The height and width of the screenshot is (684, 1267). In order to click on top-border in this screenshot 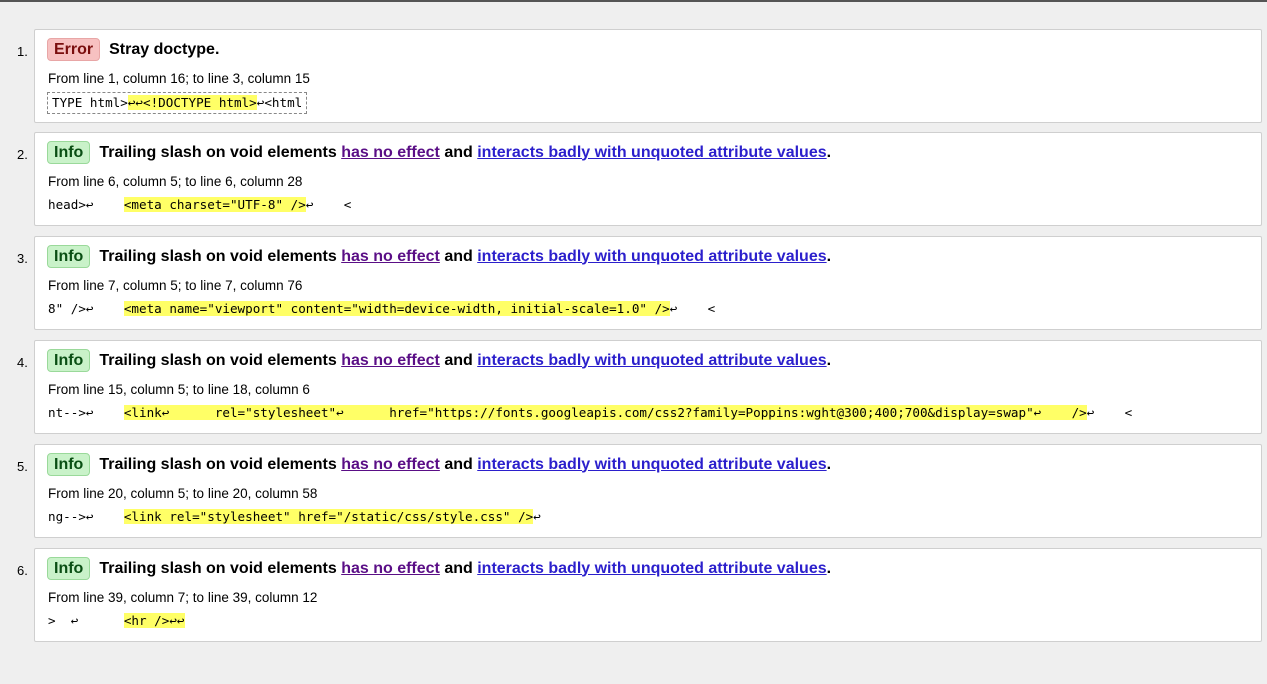, I will do `click(633, 1)`.